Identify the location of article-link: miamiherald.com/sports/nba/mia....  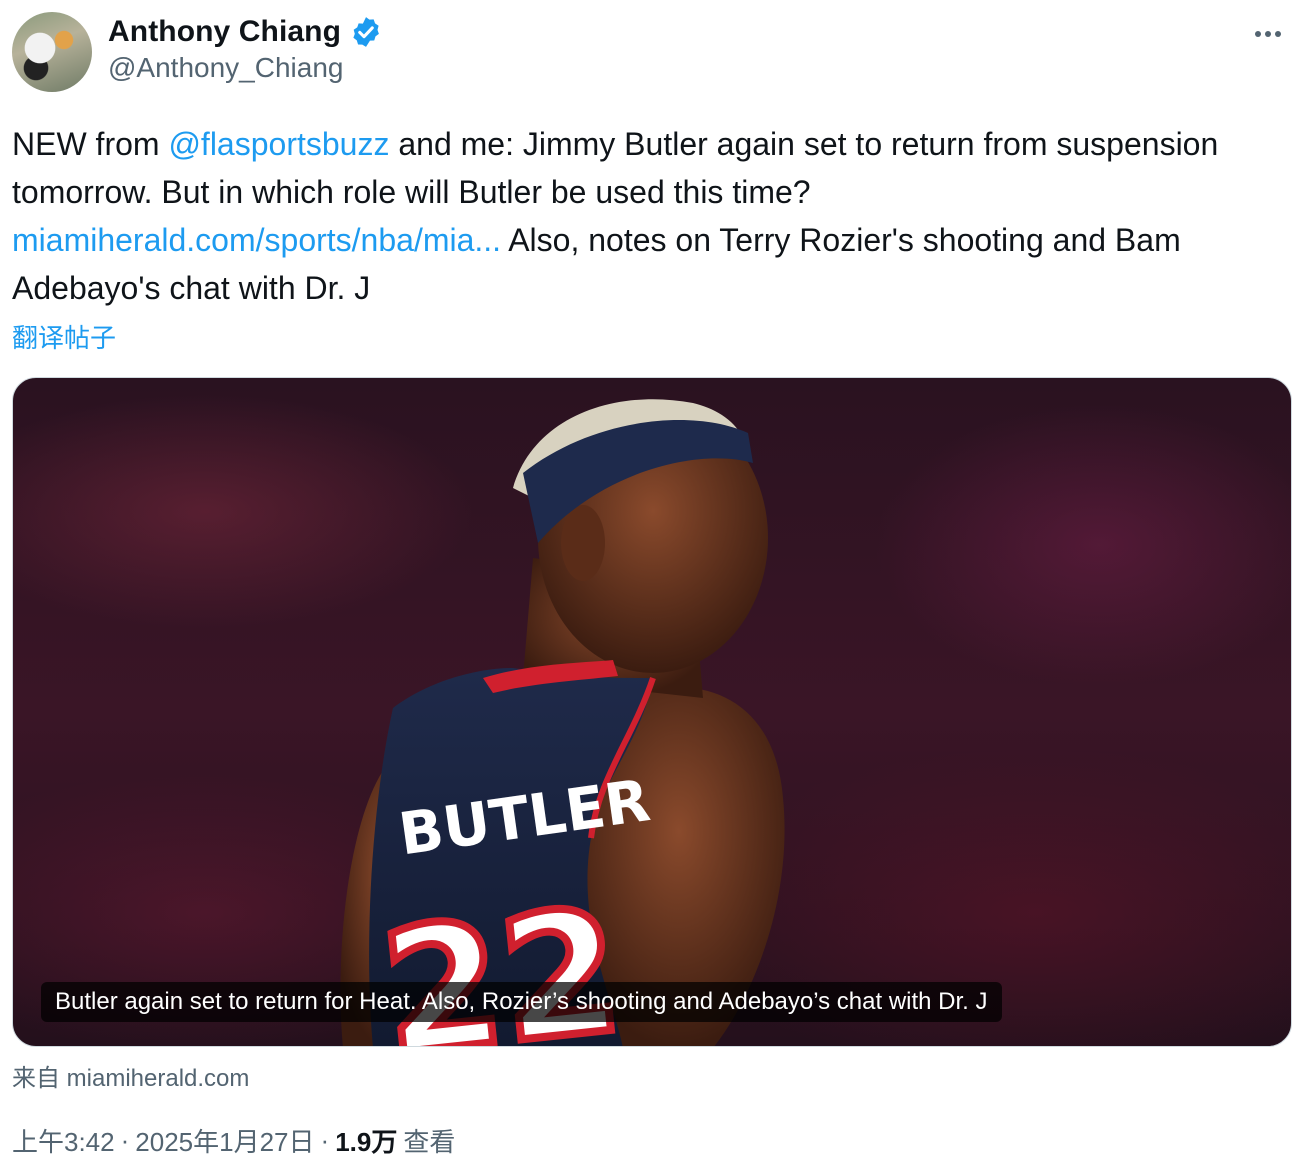
(256, 240).